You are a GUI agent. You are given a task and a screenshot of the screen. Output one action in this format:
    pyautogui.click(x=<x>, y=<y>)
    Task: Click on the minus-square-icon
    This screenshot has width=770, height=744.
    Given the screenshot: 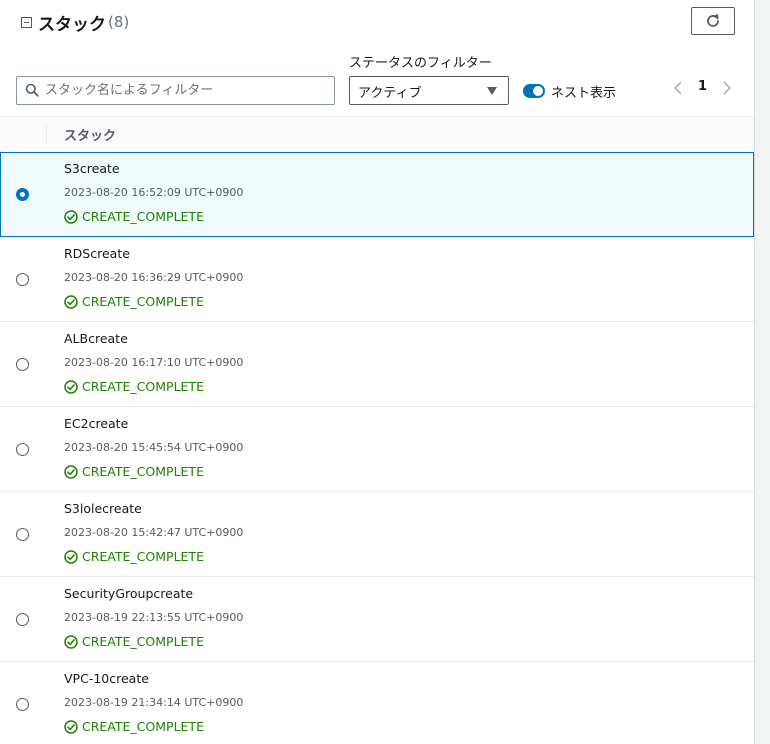 What is the action you would take?
    pyautogui.click(x=26, y=22)
    